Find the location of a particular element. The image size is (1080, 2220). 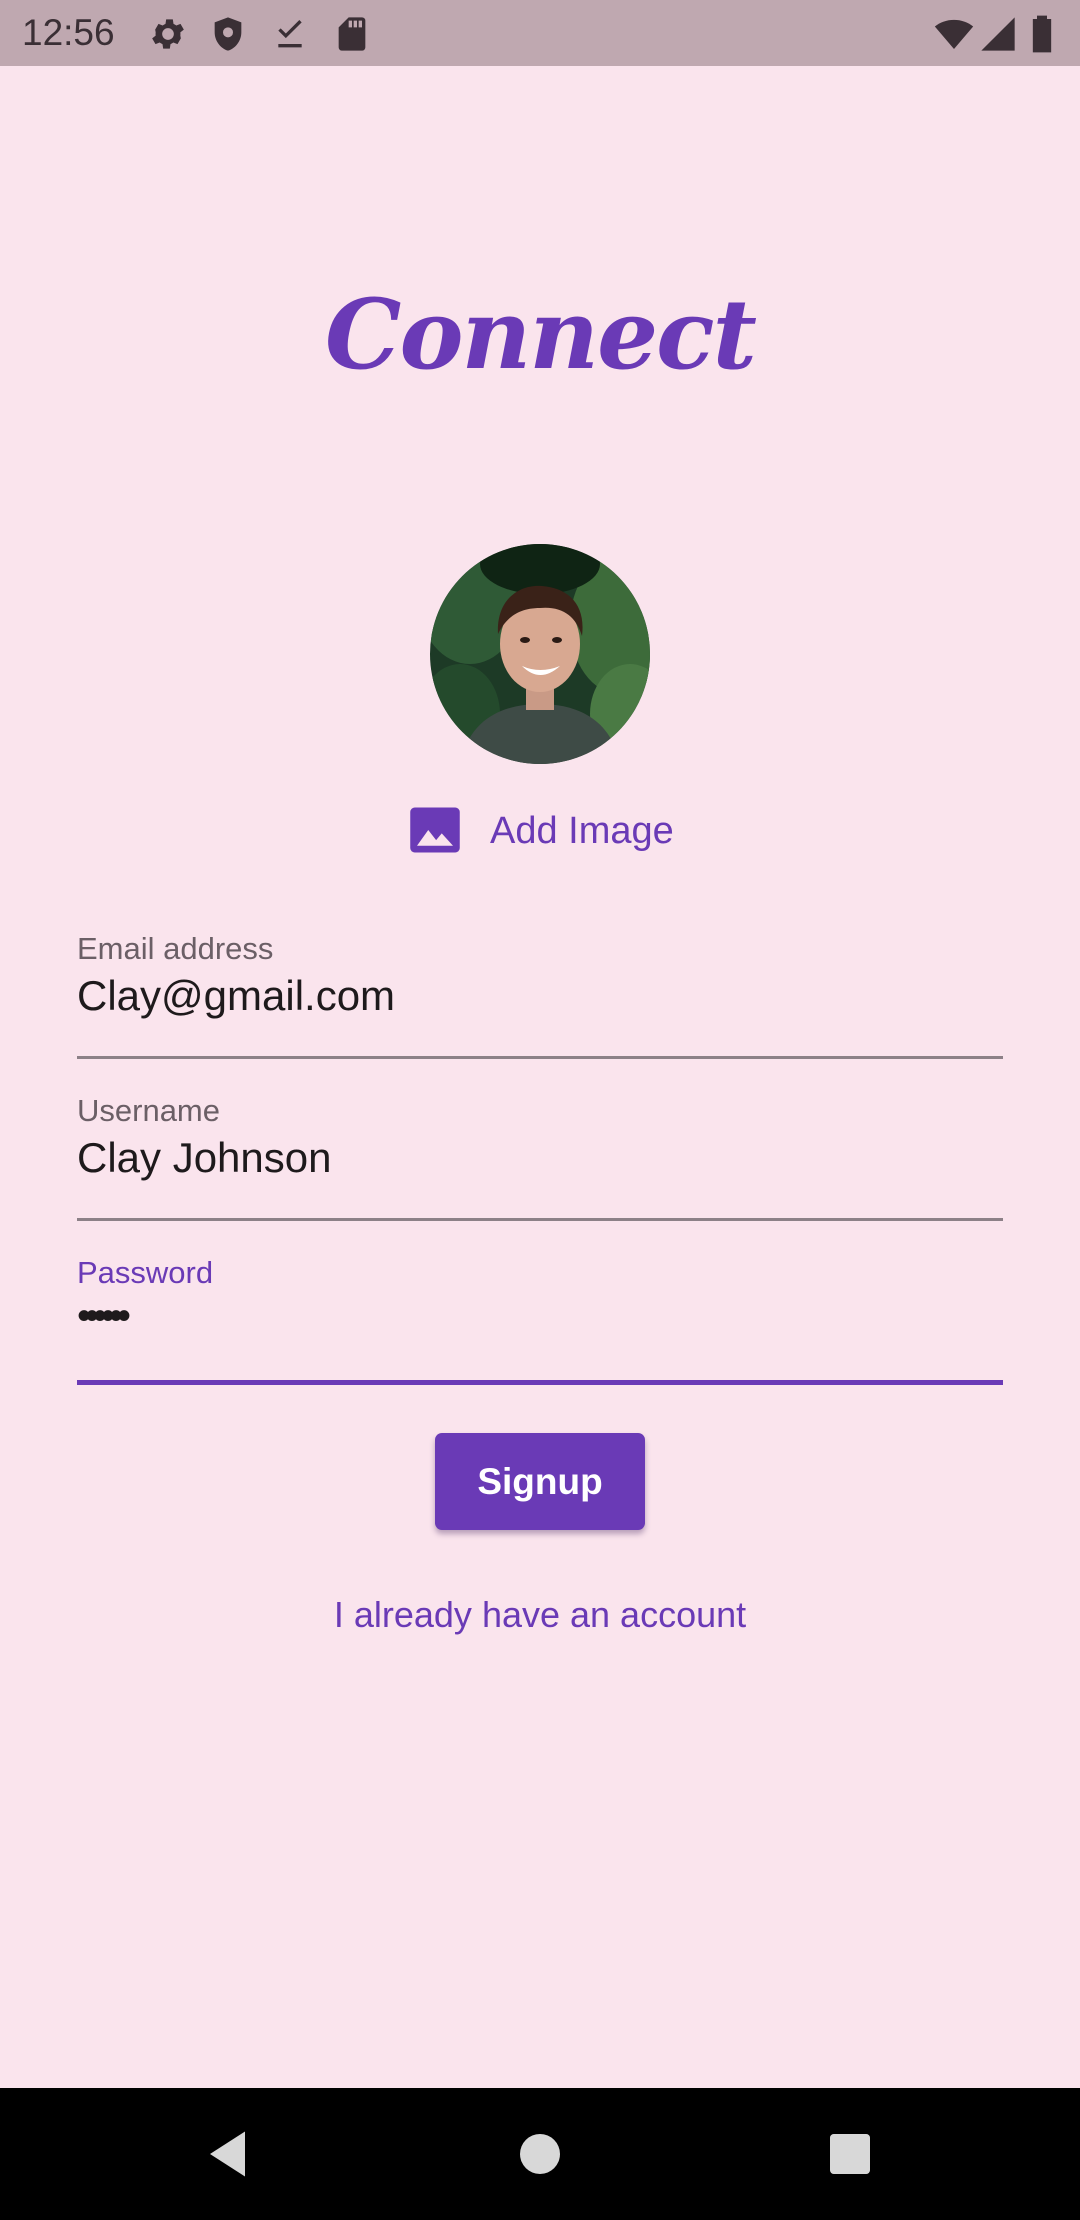

battery-icon is located at coordinates (1045, 34).